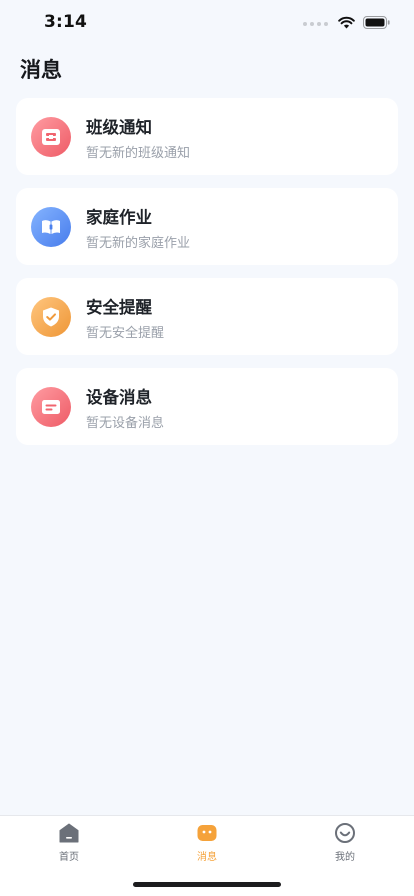  What do you see at coordinates (207, 136) in the screenshot?
I see `class-notice-card: 班级通知 暂无新的班级通知` at bounding box center [207, 136].